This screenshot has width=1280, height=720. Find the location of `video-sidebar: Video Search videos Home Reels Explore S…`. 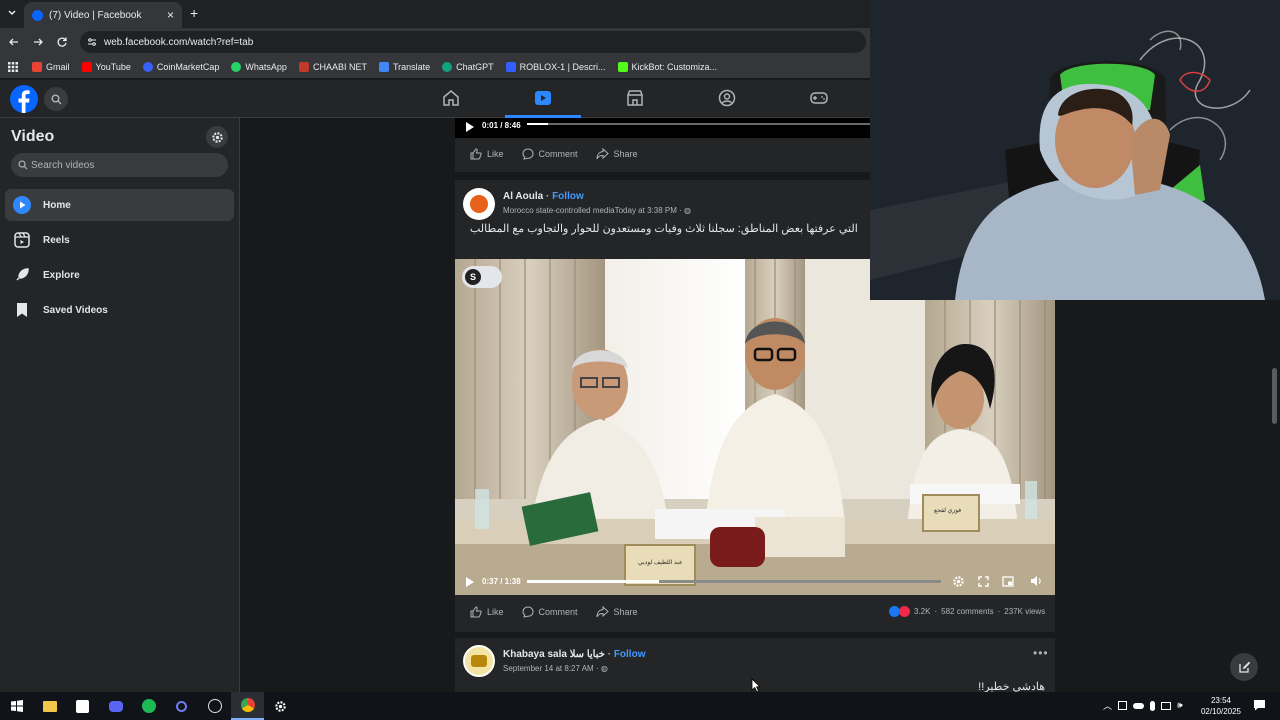

video-sidebar: Video Search videos Home Reels Explore S… is located at coordinates (120, 405).